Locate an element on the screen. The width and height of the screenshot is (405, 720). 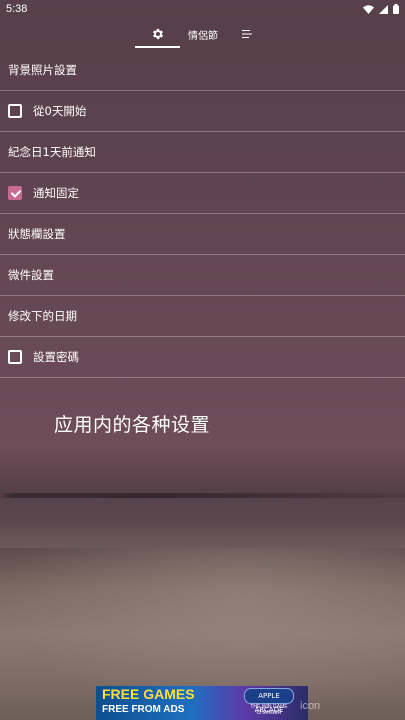
wifi-icon is located at coordinates (368, 9).